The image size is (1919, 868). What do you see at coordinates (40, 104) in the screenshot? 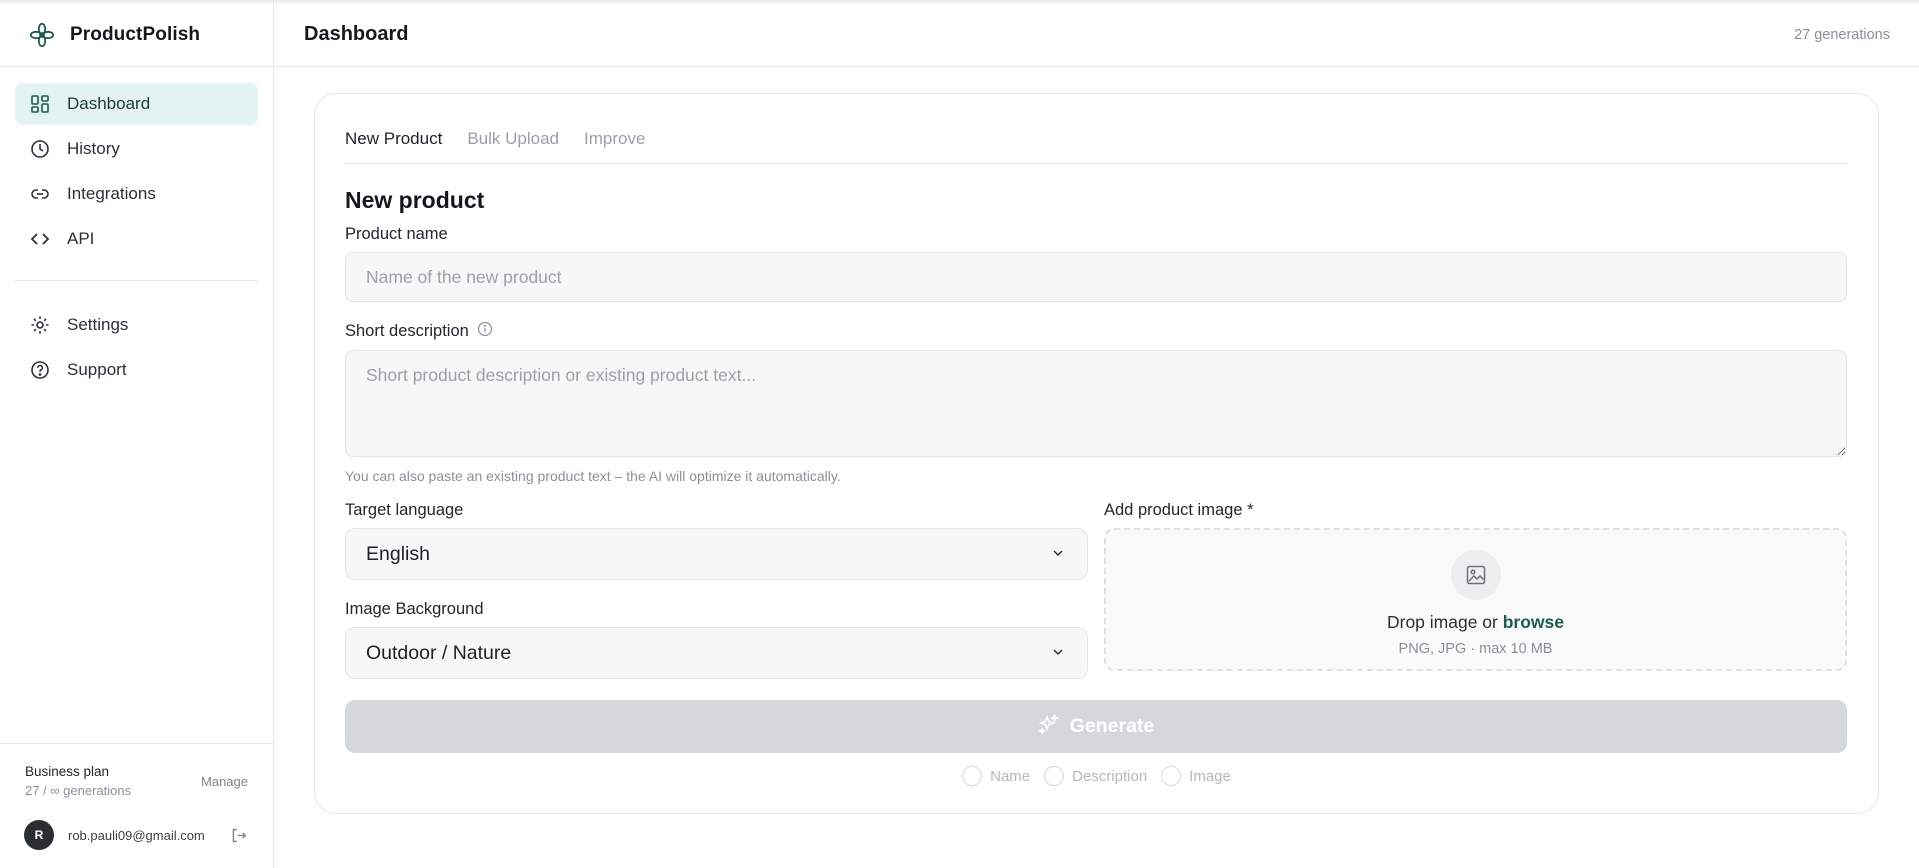
I see `dashboard-icon` at bounding box center [40, 104].